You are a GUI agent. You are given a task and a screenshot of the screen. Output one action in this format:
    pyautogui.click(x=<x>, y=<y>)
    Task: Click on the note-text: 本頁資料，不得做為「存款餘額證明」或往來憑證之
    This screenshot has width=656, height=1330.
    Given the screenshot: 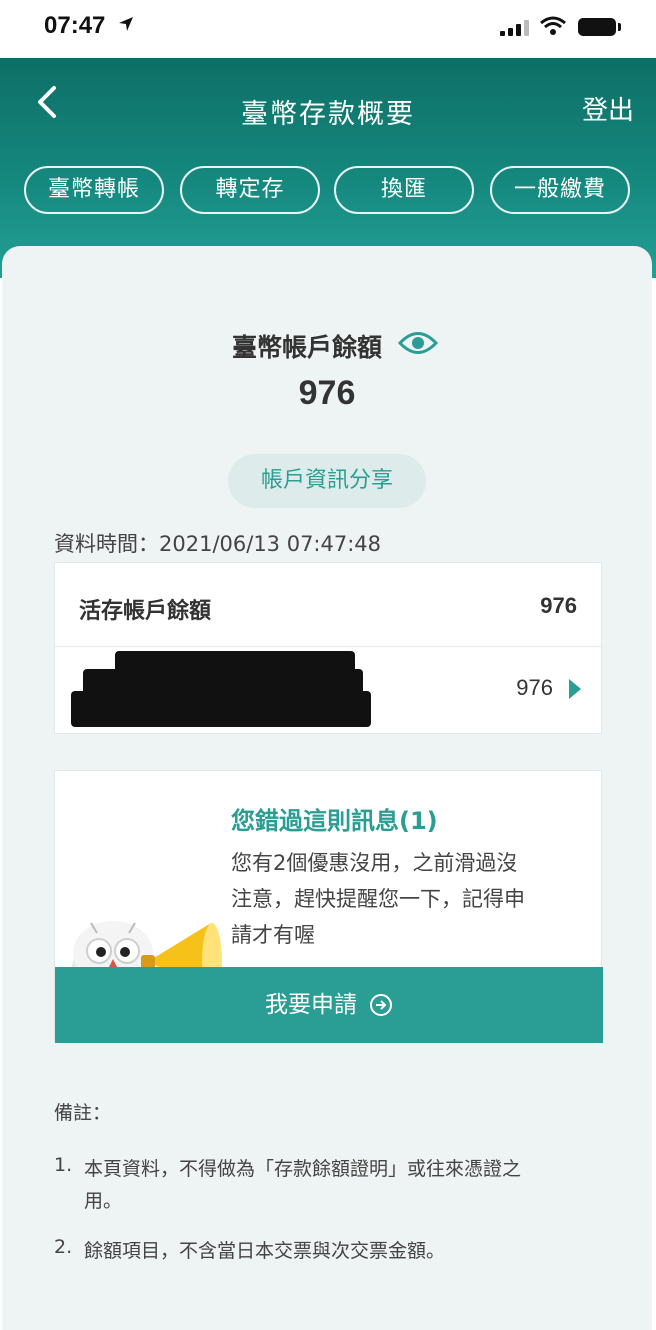 What is the action you would take?
    pyautogui.click(x=303, y=1169)
    